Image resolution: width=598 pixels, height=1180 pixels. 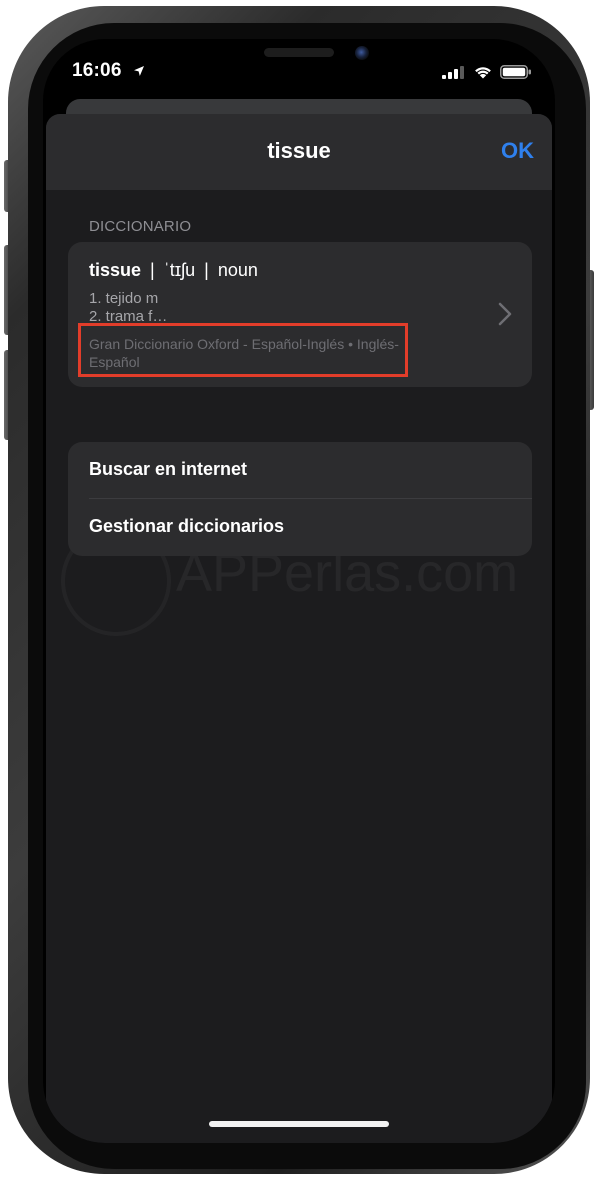 I want to click on status-time: 16:06, so click(x=97, y=70).